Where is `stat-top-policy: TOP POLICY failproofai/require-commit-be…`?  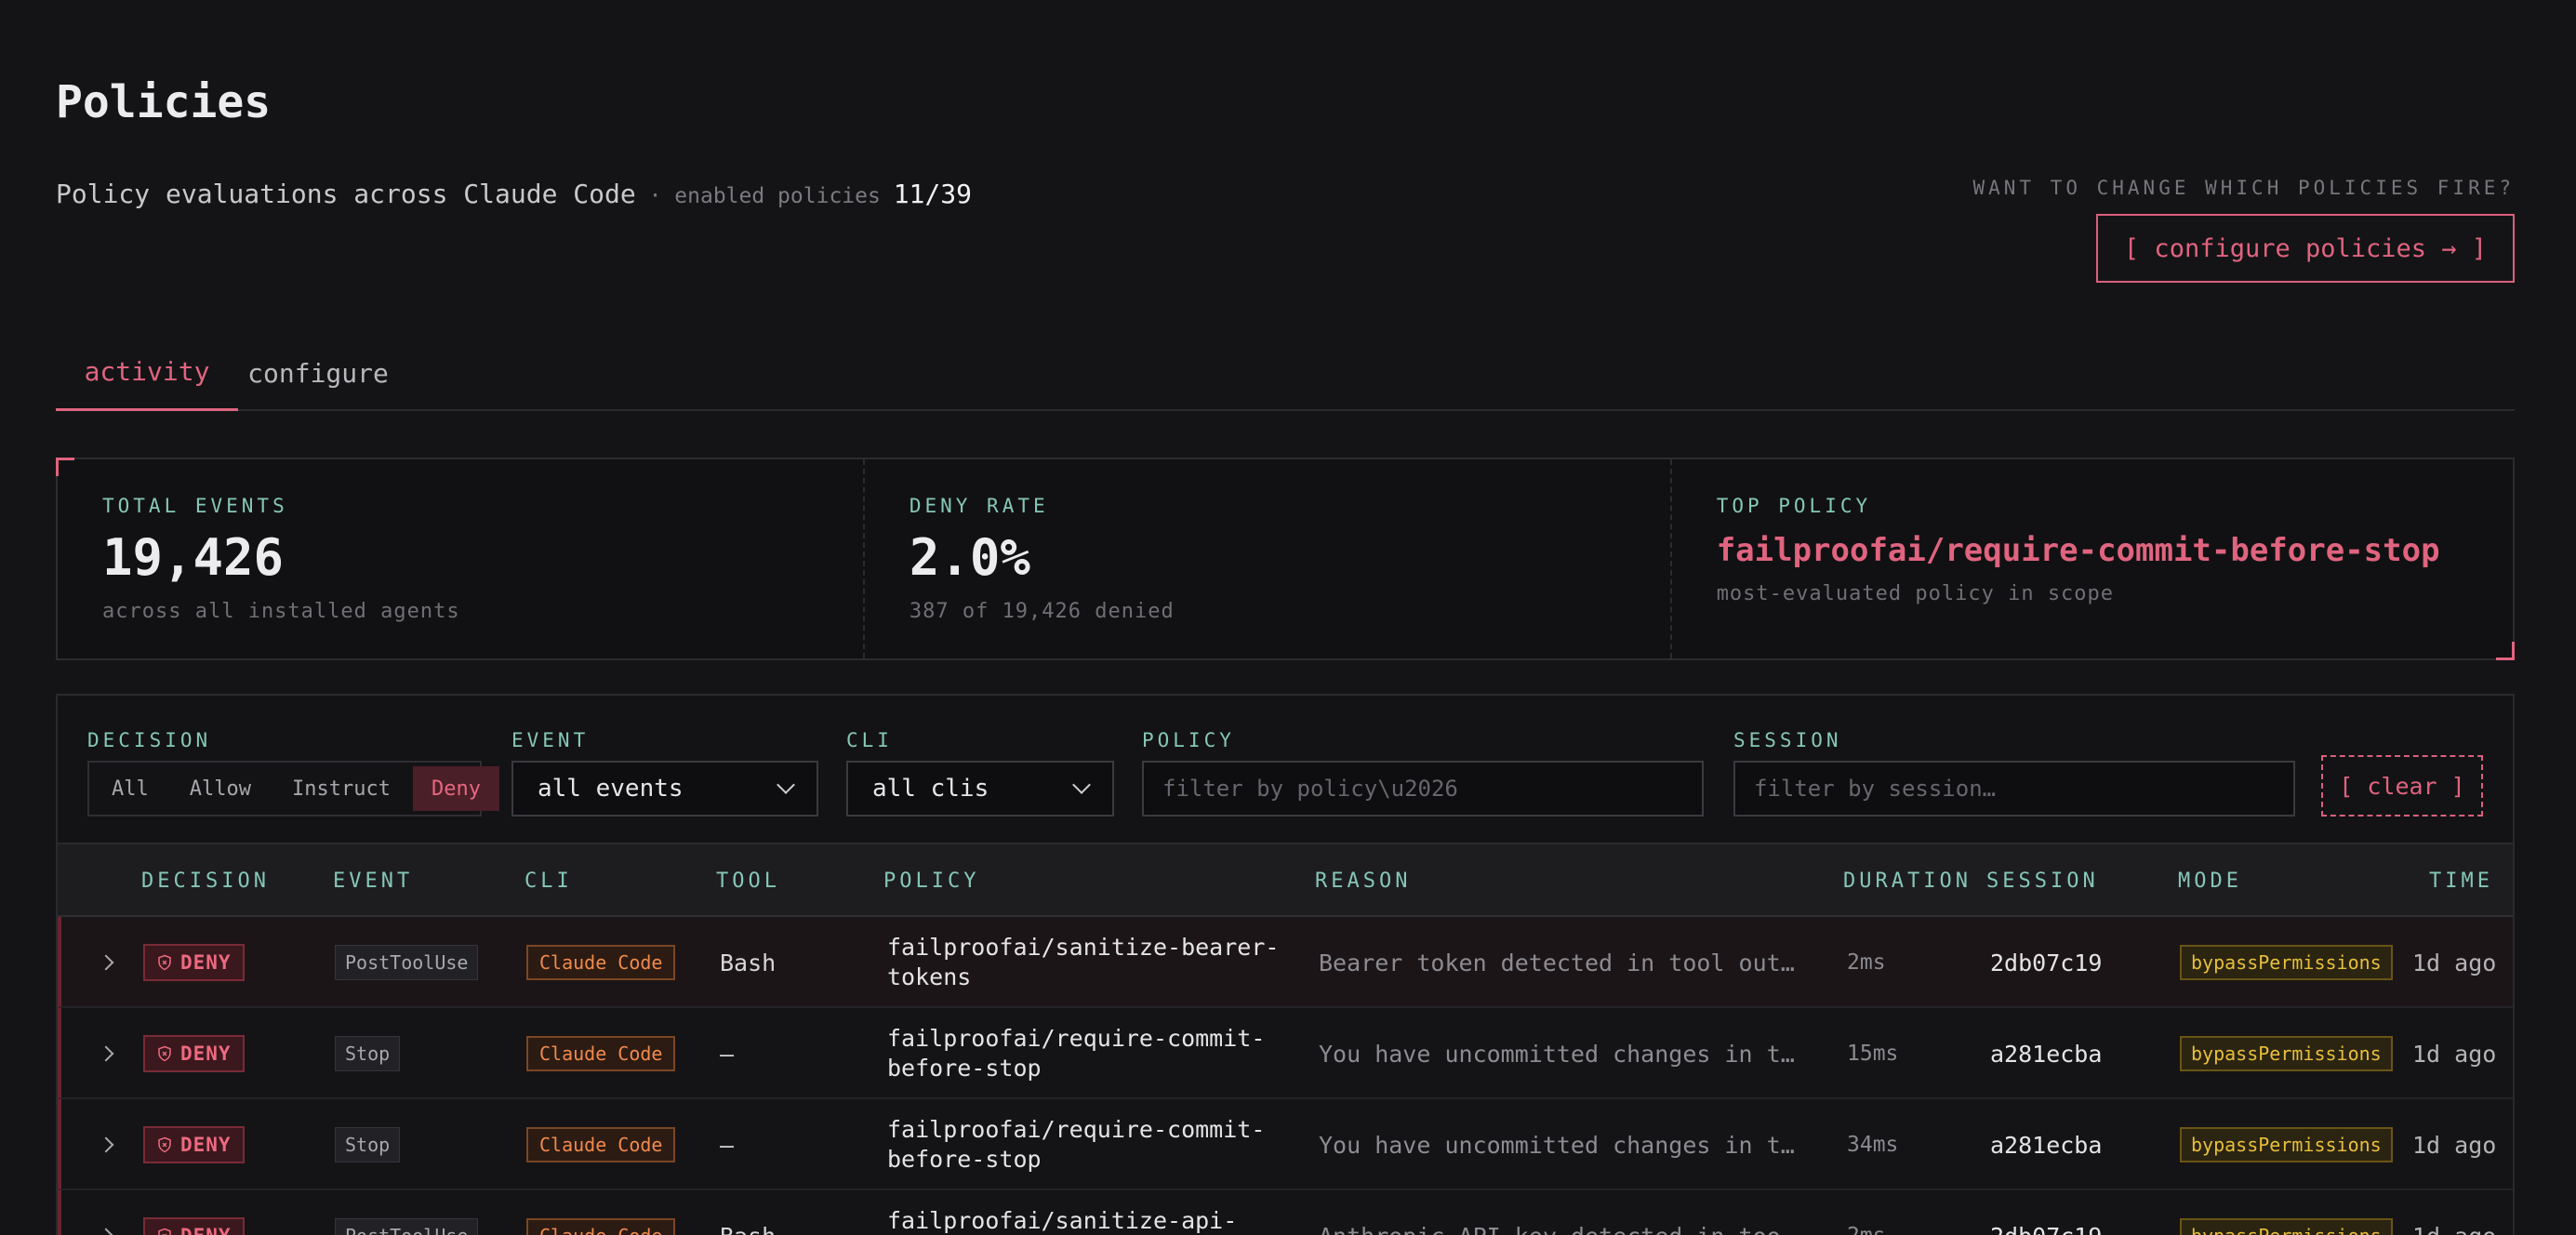 stat-top-policy: TOP POLICY failproofai/require-commit-be… is located at coordinates (2092, 558).